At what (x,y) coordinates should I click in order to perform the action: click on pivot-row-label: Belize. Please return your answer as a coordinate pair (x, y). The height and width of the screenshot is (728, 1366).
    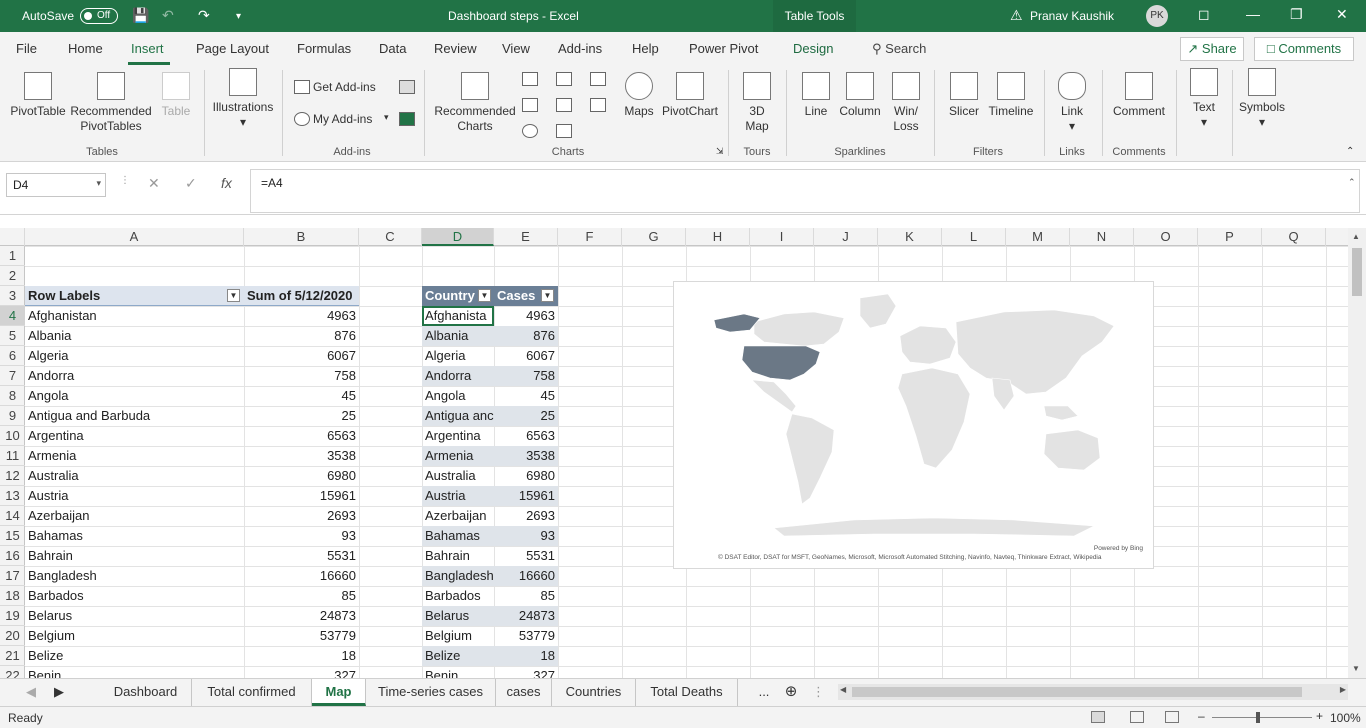
    Looking at the image, I should click on (134, 656).